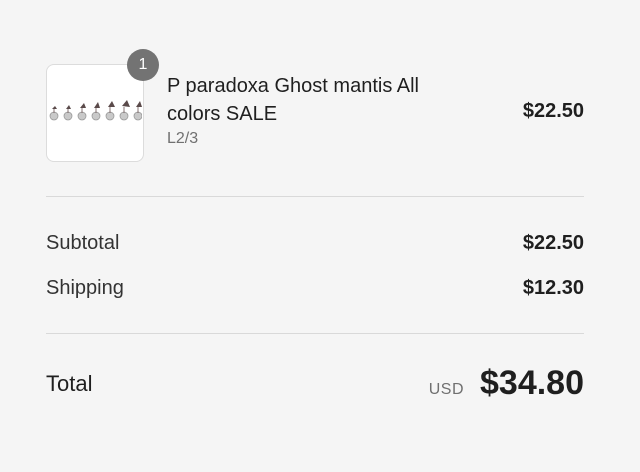 This screenshot has width=640, height=472. Describe the element at coordinates (143, 65) in the screenshot. I see `quantity-badge: 1` at that location.